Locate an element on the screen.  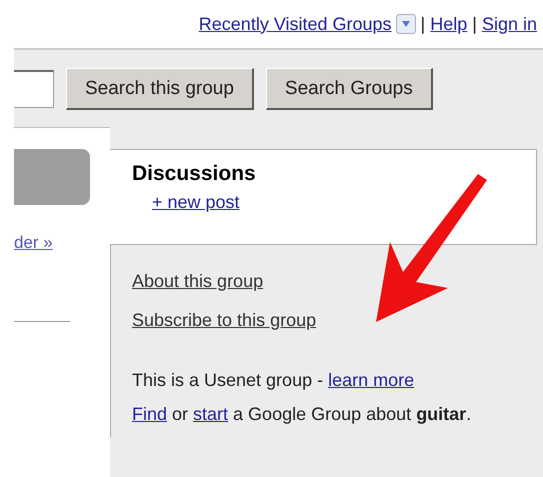
header-link: Help is located at coordinates (449, 24).